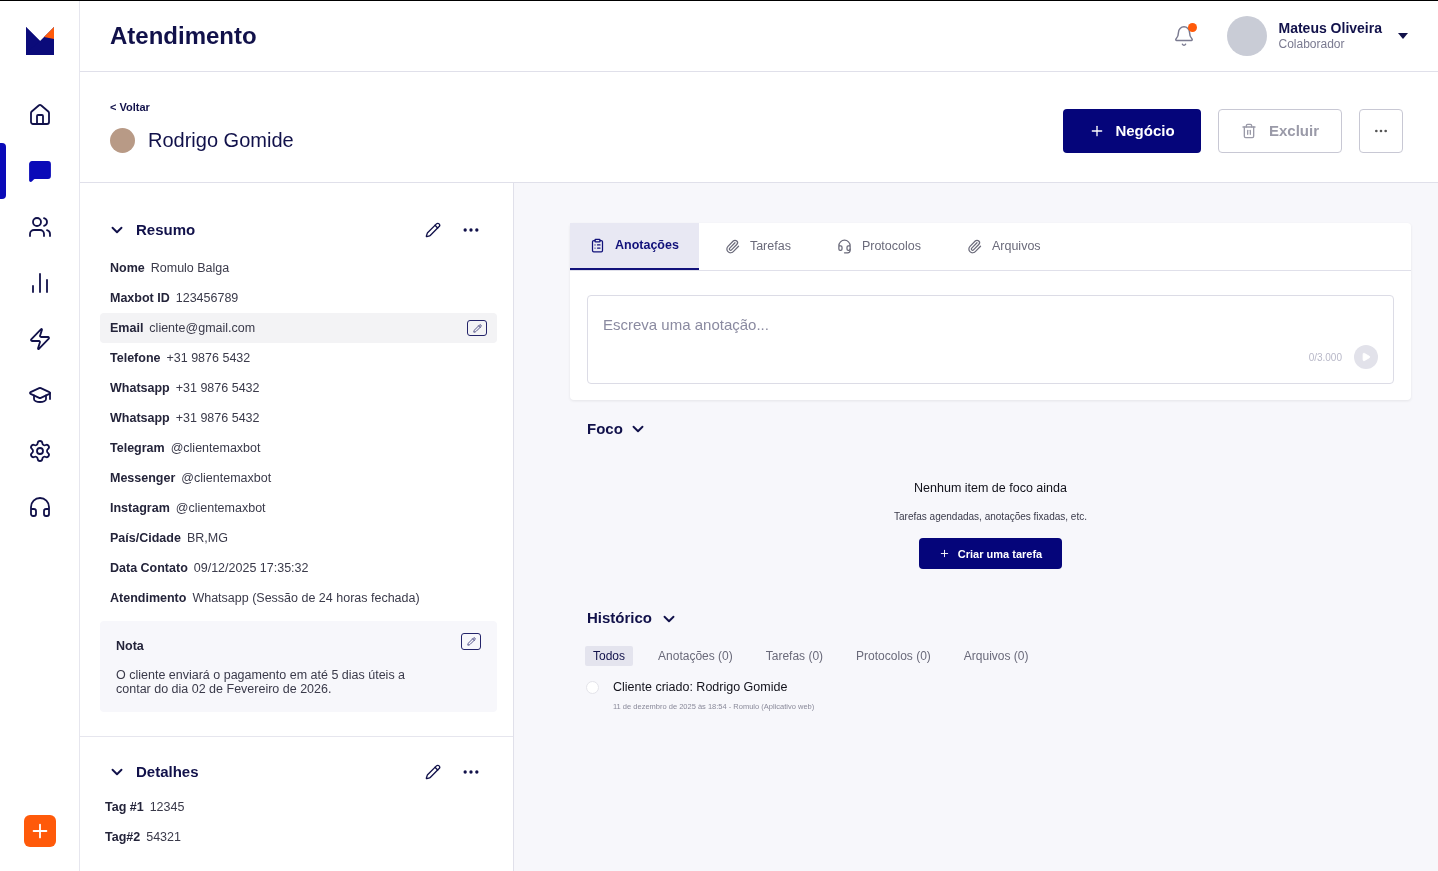 This screenshot has height=871, width=1438. What do you see at coordinates (619, 618) in the screenshot?
I see `section-title: Histórico` at bounding box center [619, 618].